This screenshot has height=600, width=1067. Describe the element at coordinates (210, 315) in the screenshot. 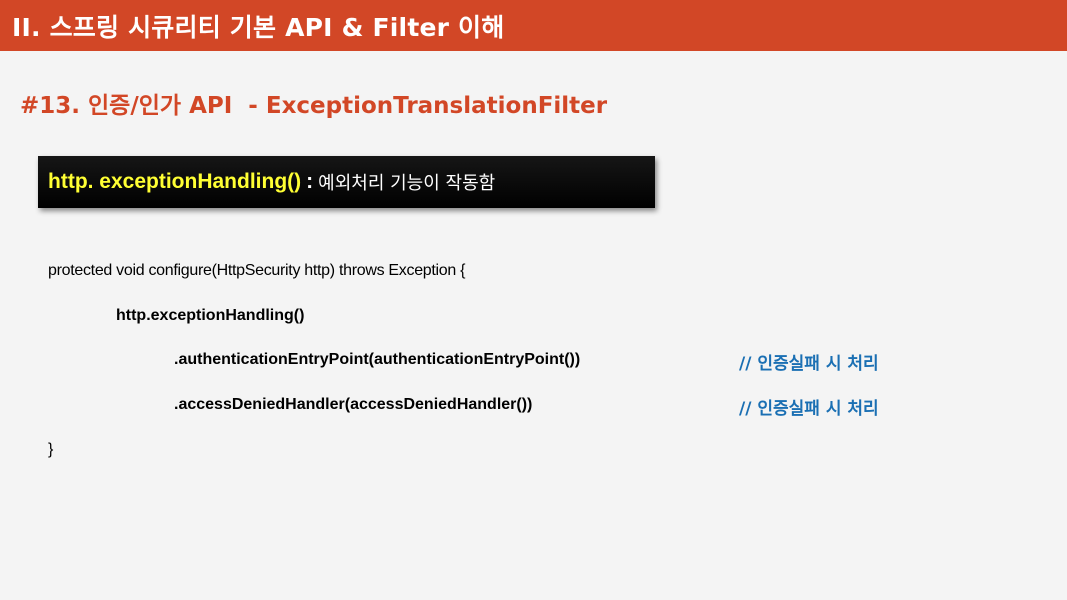

I see `code-line-exception-handling: http.exceptionHandling()` at that location.